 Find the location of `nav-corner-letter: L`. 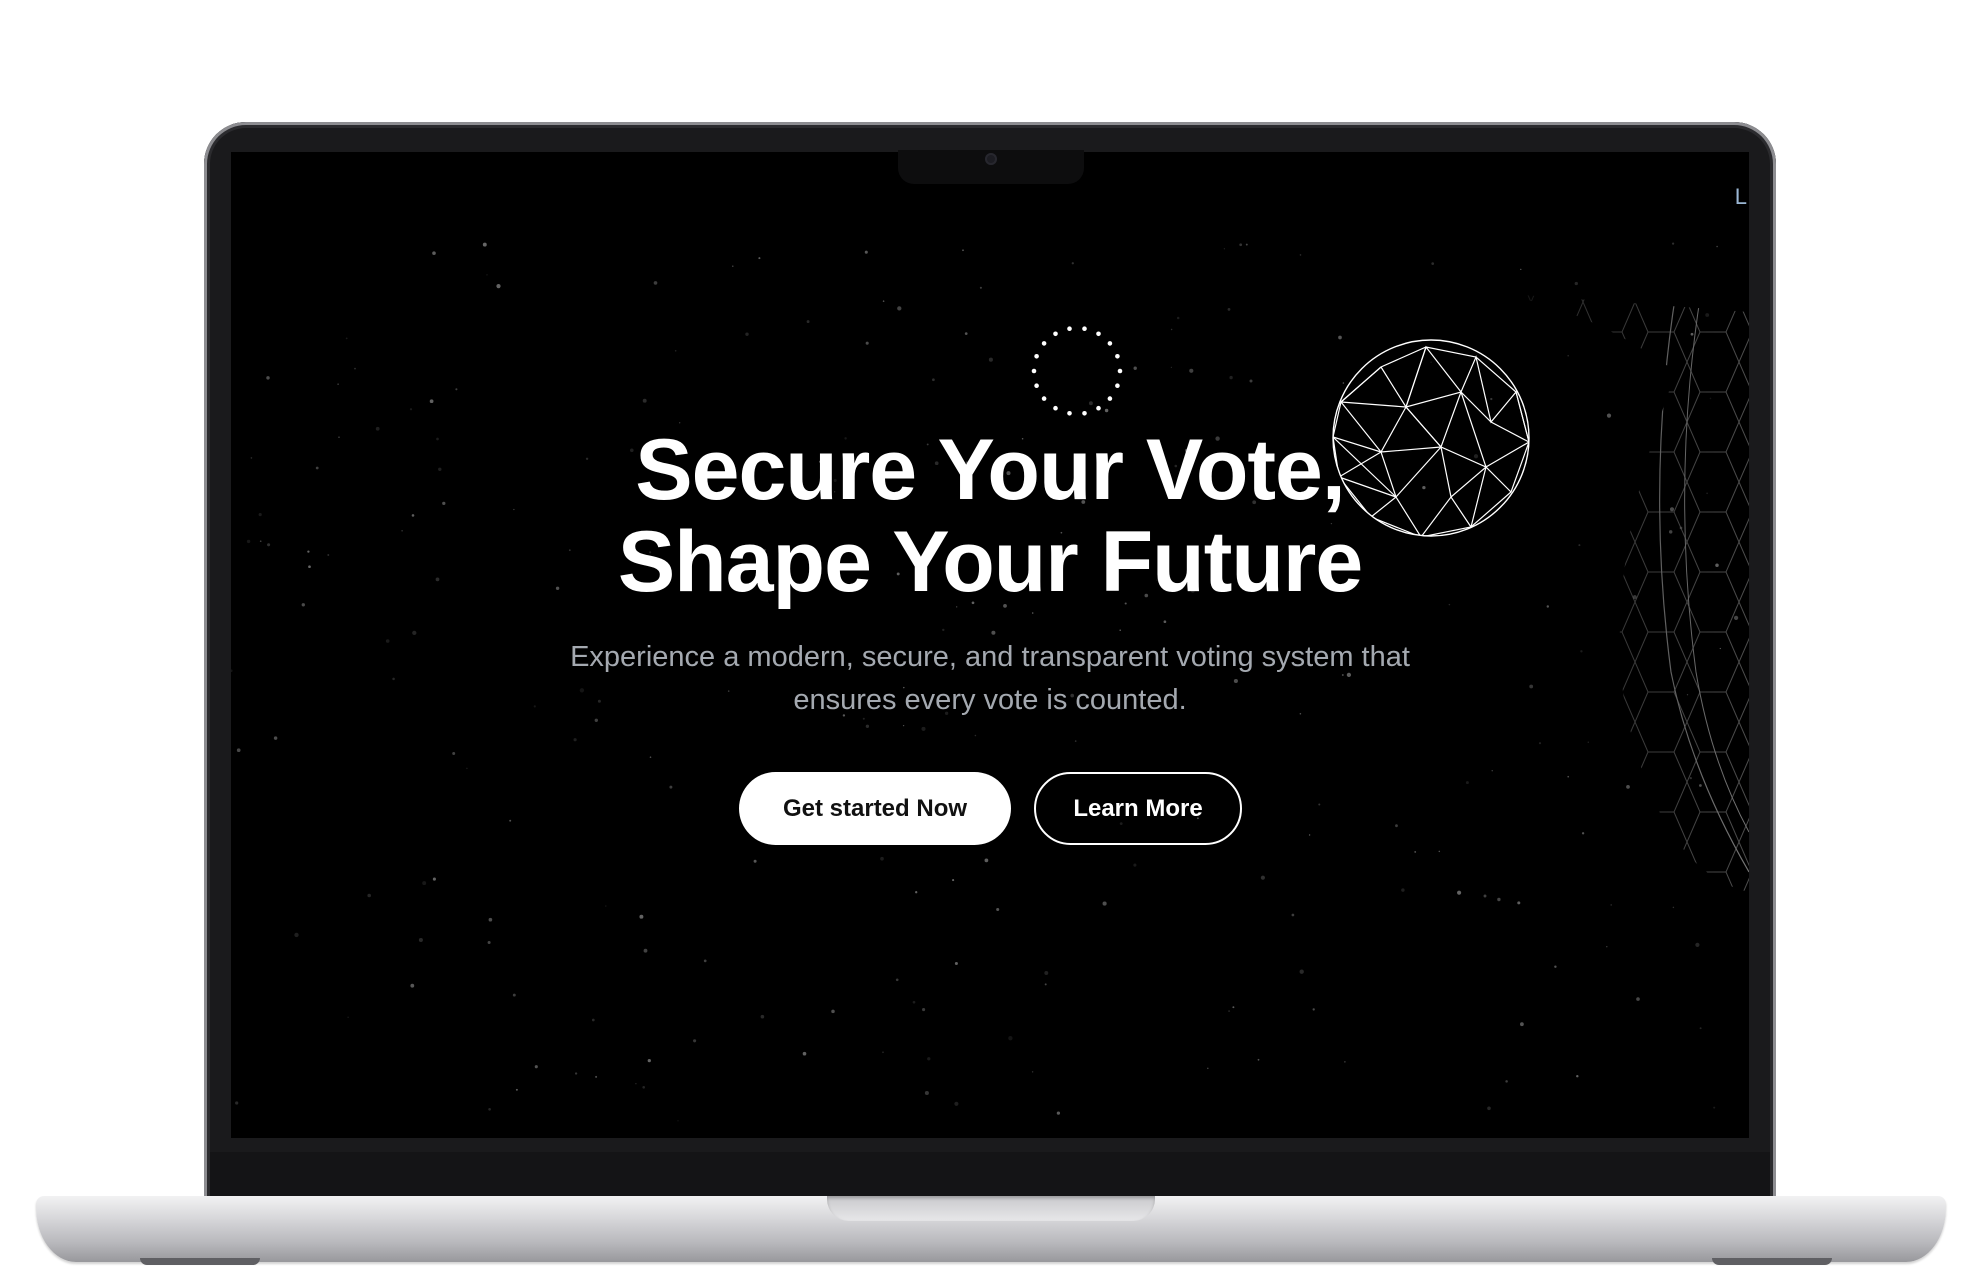

nav-corner-letter: L is located at coordinates (1741, 197).